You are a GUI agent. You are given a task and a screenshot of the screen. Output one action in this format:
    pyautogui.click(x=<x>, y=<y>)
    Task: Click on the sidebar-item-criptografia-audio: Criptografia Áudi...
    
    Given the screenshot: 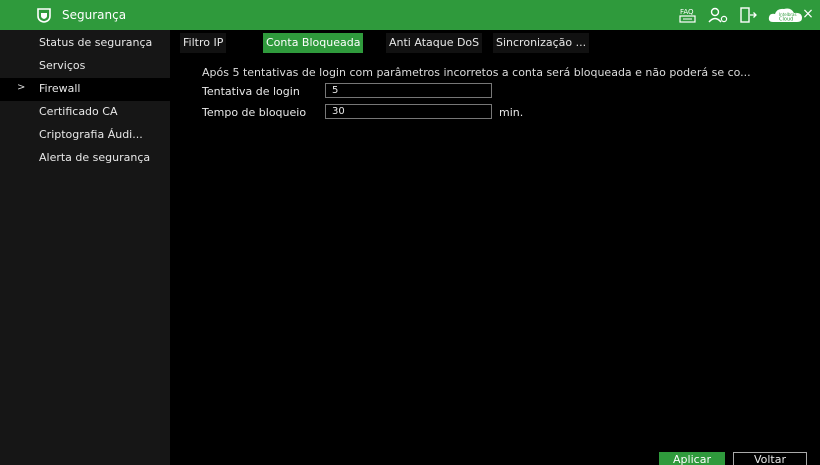 What is the action you would take?
    pyautogui.click(x=85, y=135)
    